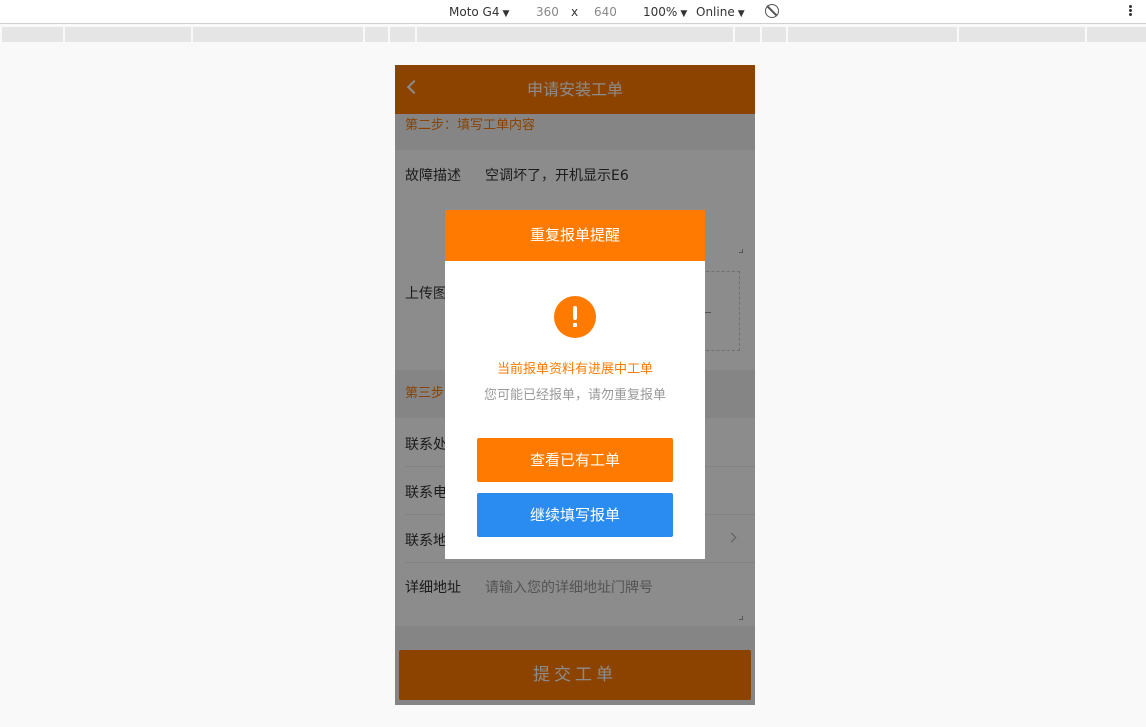 The image size is (1146, 727). I want to click on media-query-bar, so click(573, 34).